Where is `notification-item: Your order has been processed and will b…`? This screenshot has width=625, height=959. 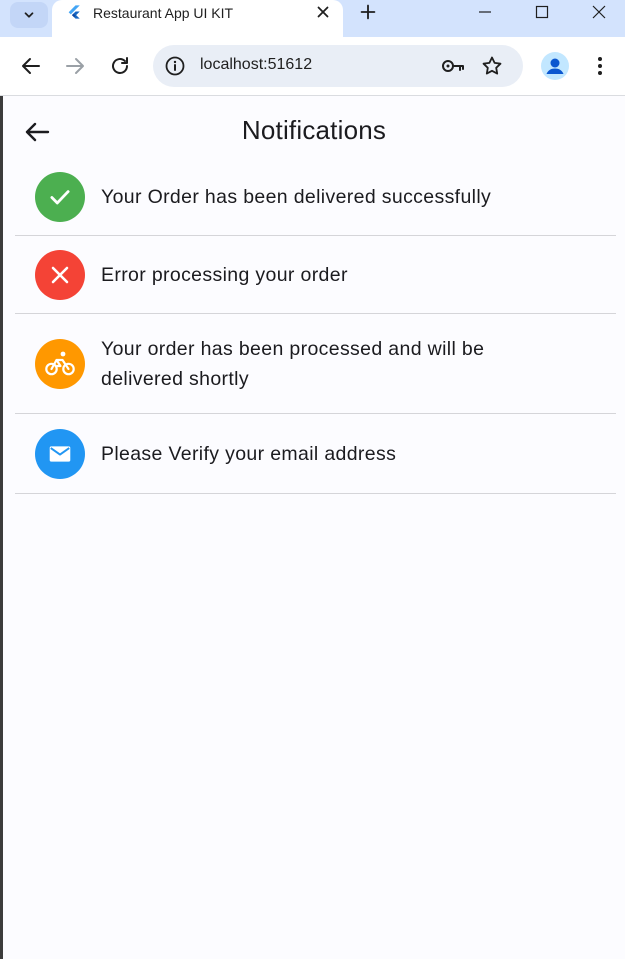 notification-item: Your order has been processed and will b… is located at coordinates (315, 364).